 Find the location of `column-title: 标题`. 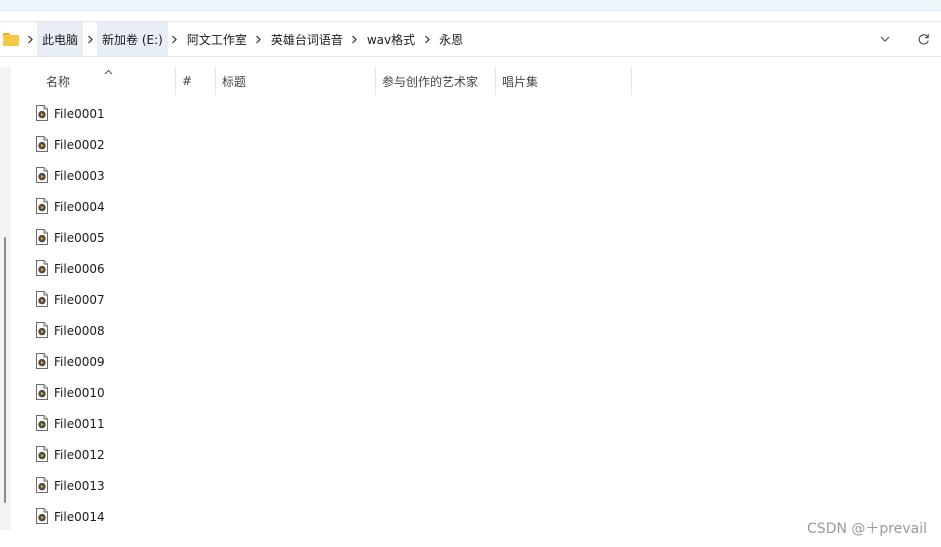

column-title: 标题 is located at coordinates (234, 81).